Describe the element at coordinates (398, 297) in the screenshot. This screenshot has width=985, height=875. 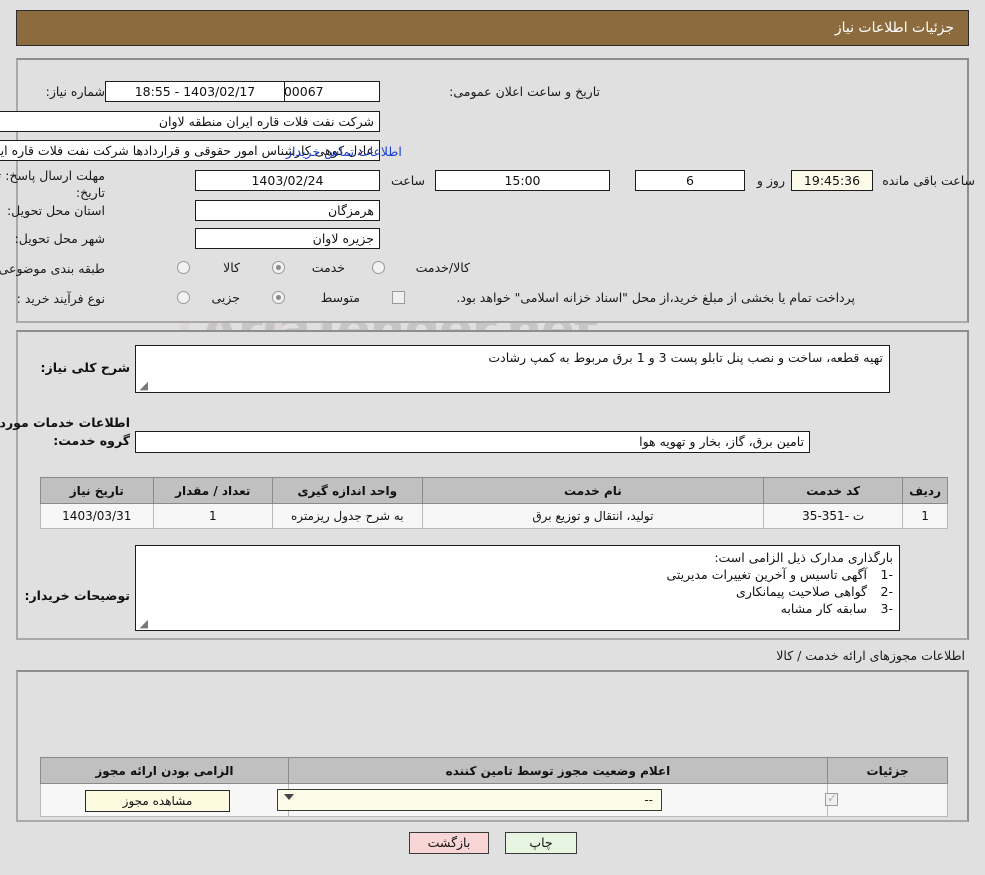
I see `treasury-bond-checkbox` at that location.